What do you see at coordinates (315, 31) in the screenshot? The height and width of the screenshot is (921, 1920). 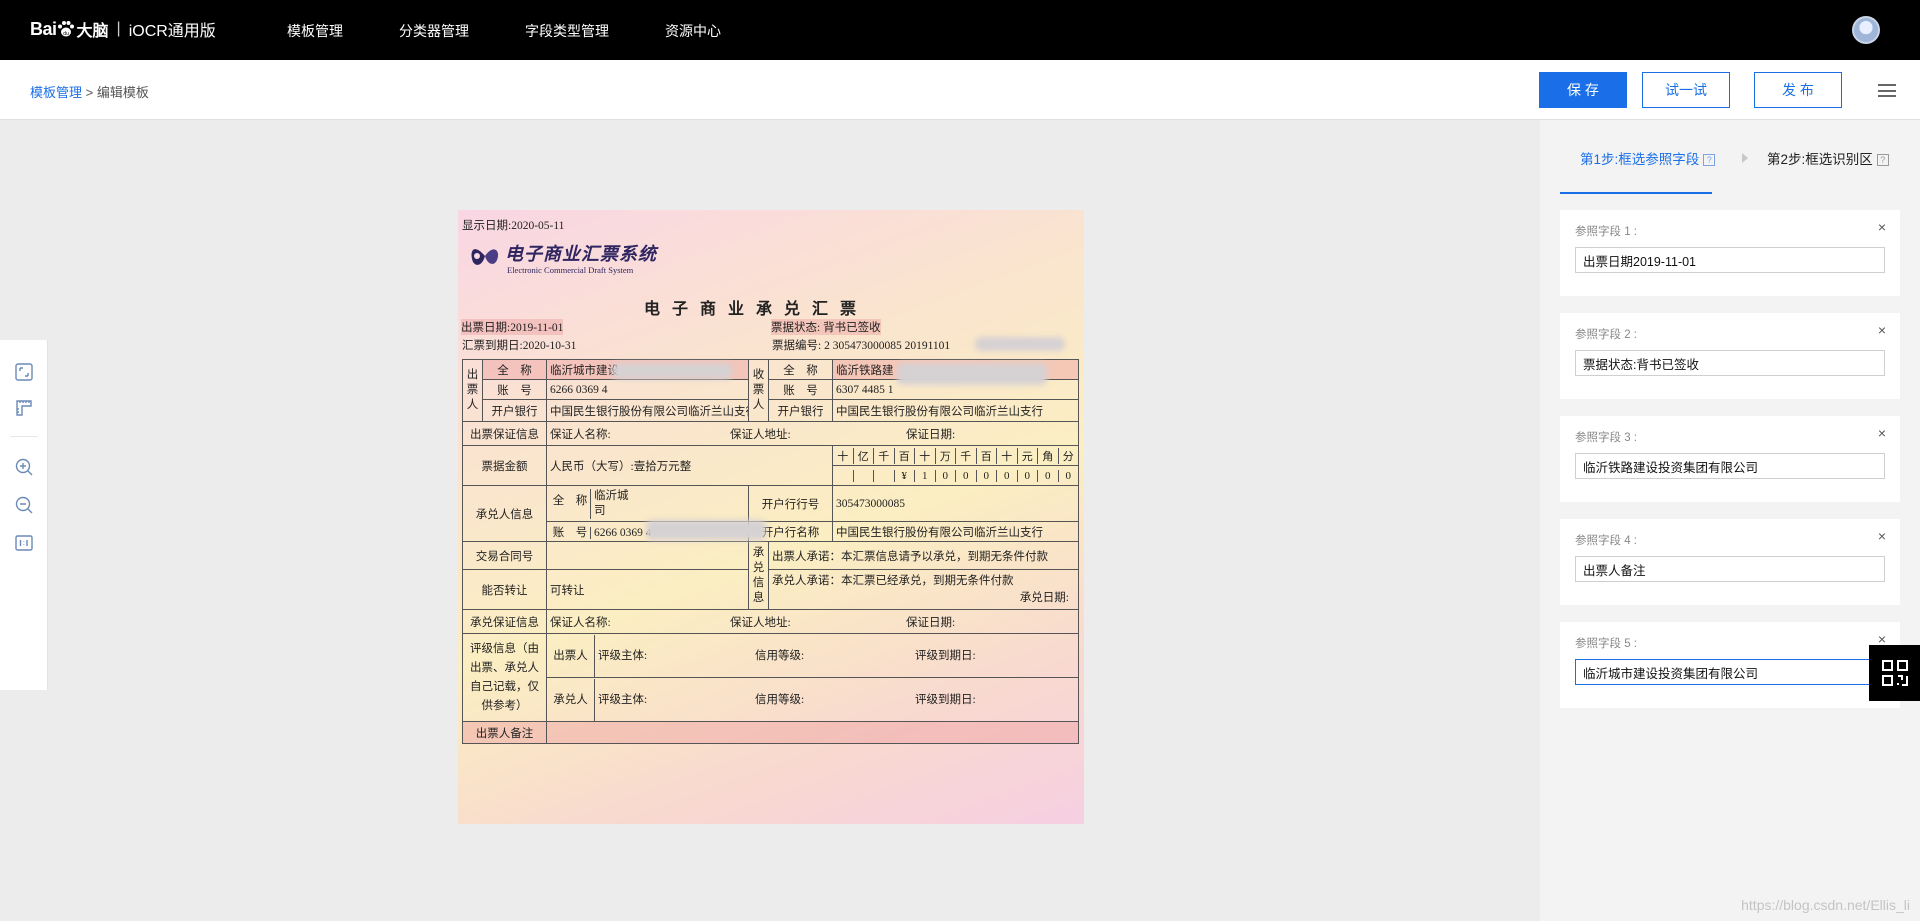 I see `nav-template-management: 模板管理` at bounding box center [315, 31].